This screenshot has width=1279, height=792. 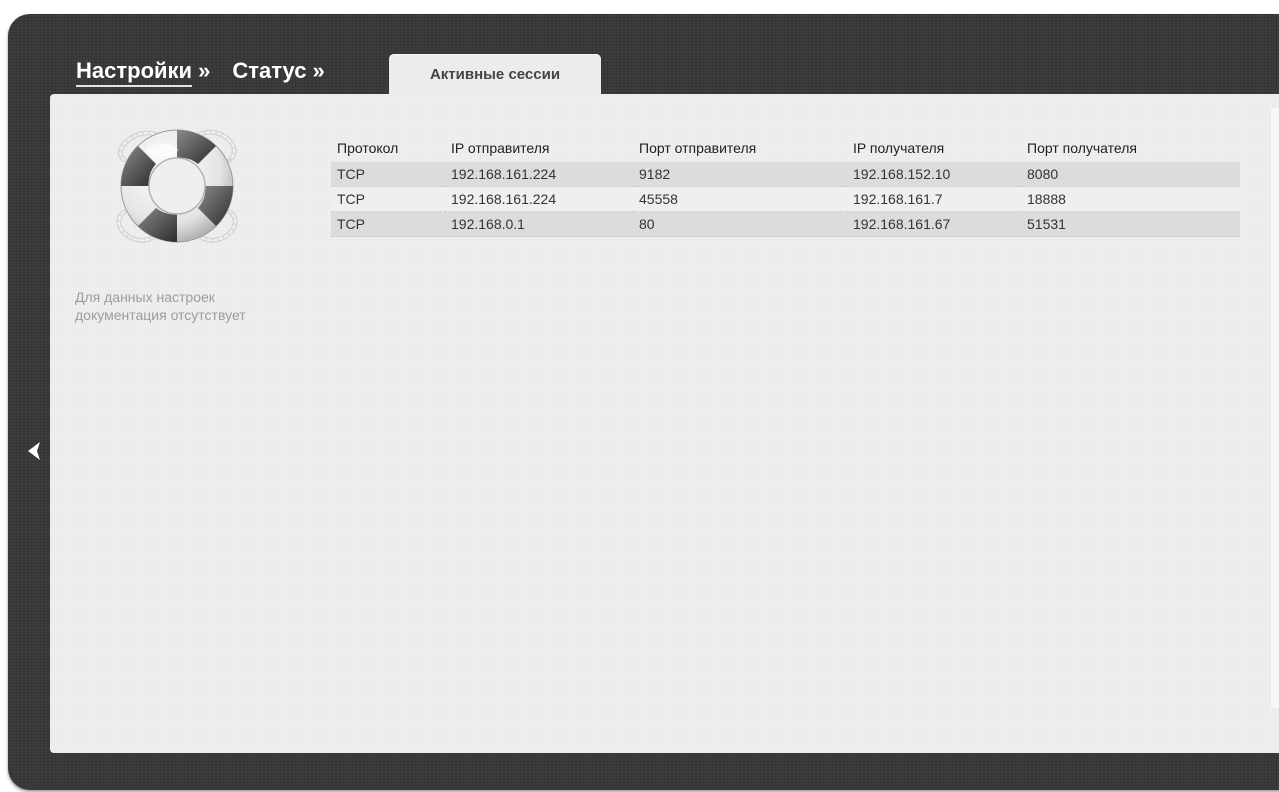 I want to click on breadcrumb-settings-link: Настройки, so click(x=134, y=72).